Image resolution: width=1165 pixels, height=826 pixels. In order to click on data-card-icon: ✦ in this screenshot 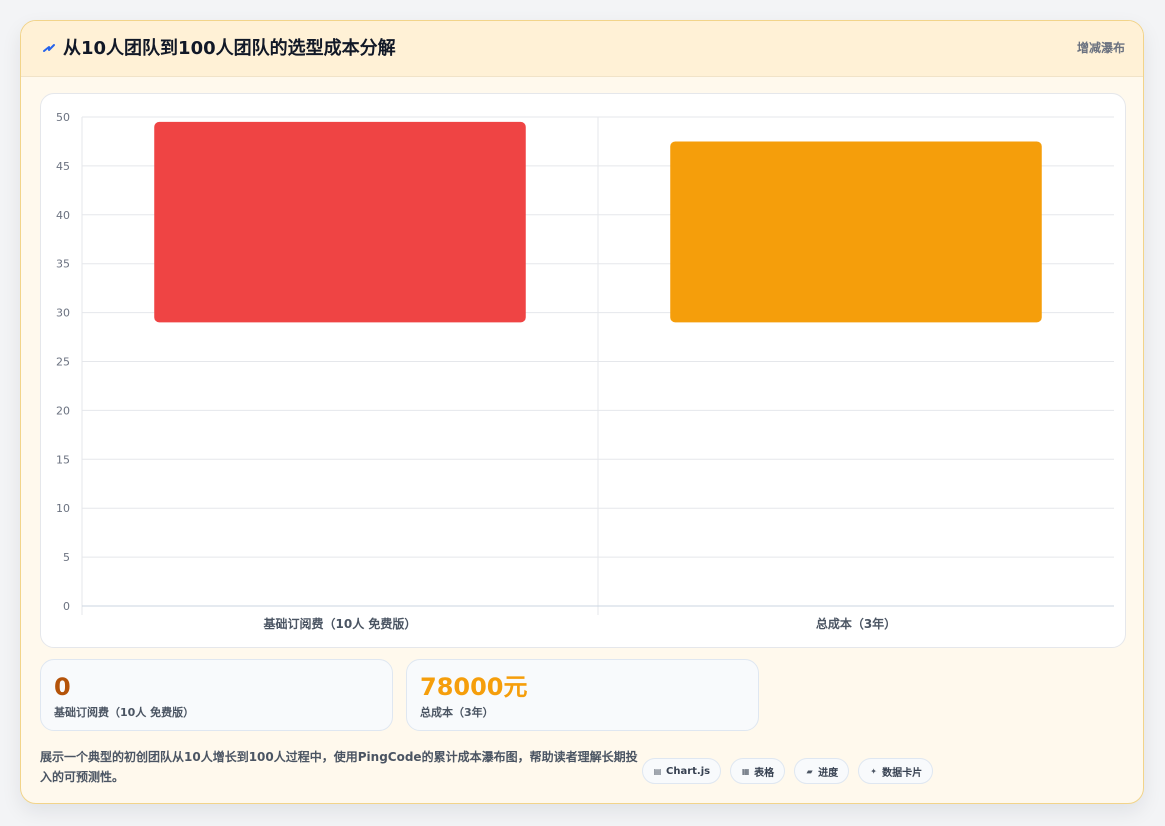, I will do `click(873, 771)`.